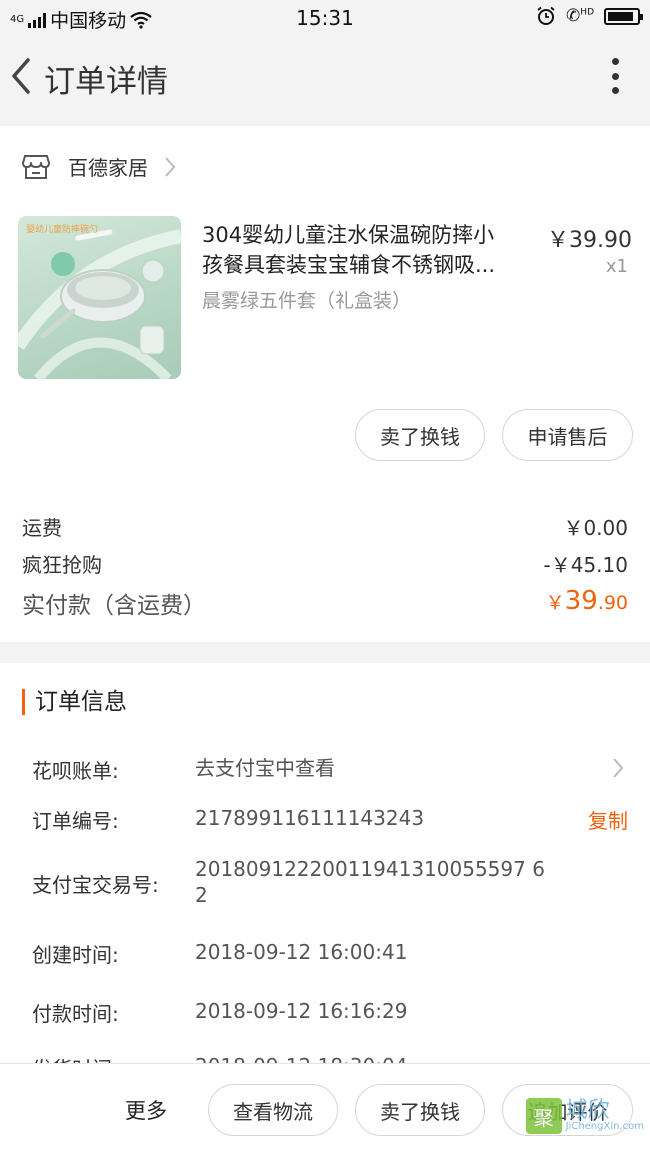 This screenshot has height=1155, width=650. I want to click on page-header: 订单详情, so click(325, 81).